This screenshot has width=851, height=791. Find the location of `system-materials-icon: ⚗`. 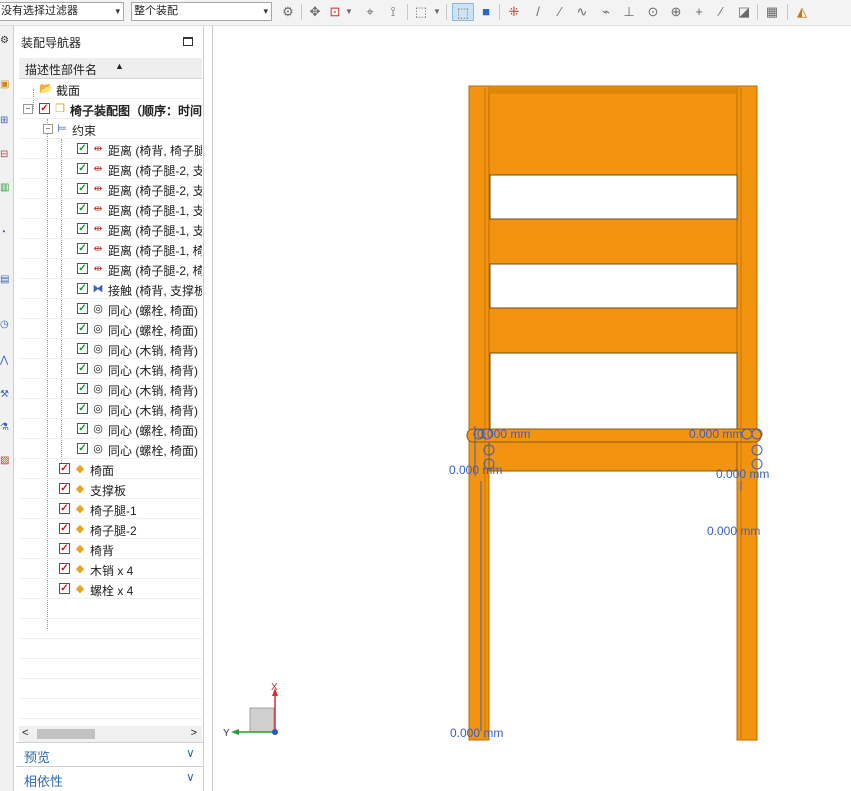

system-materials-icon: ⚗ is located at coordinates (6, 428).